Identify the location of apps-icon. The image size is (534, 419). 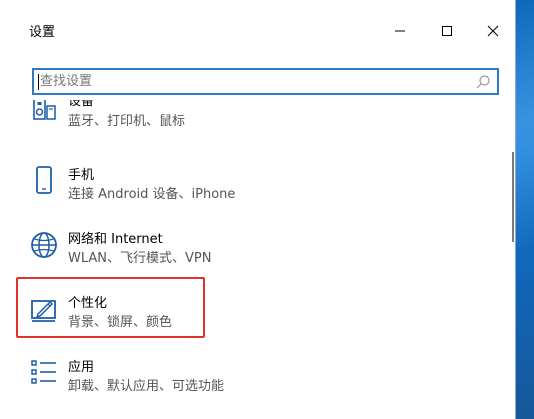
(43, 372).